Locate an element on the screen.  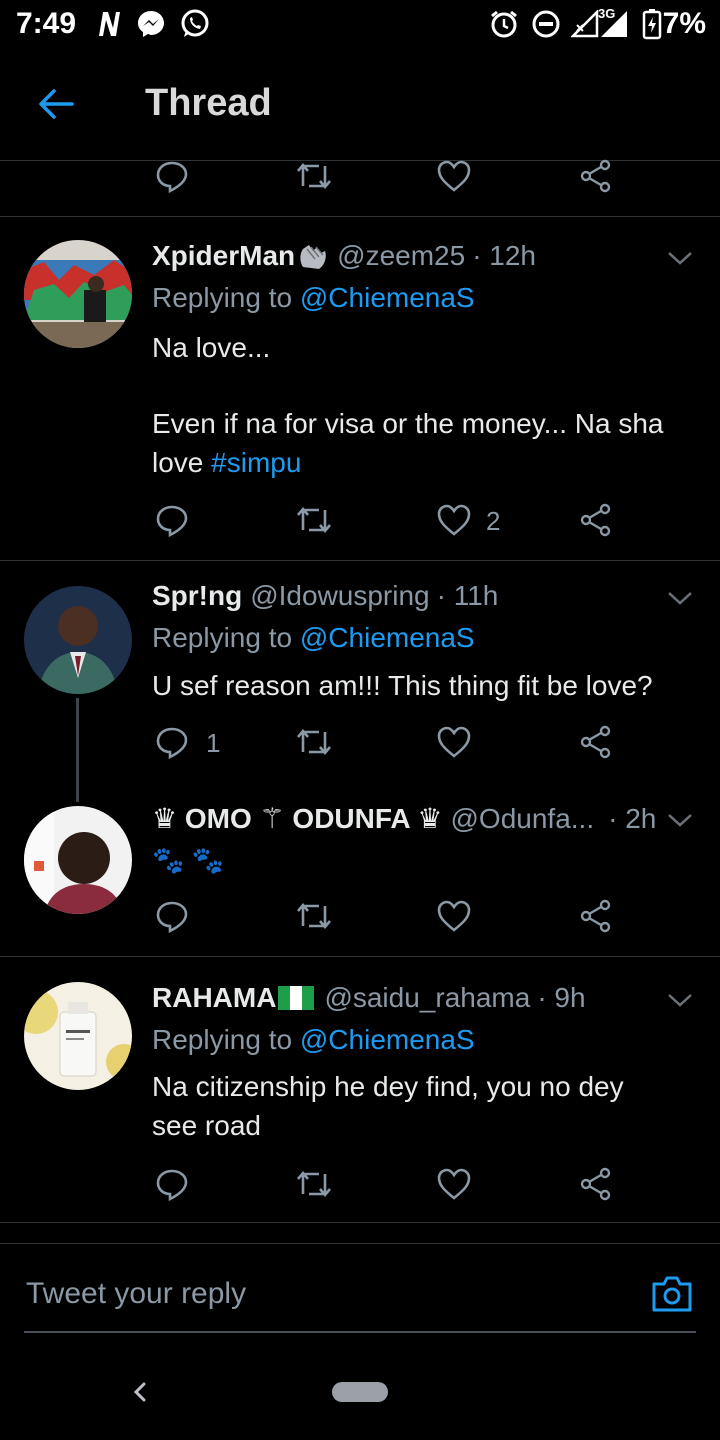
do-not-disturb-icon is located at coordinates (546, 24).